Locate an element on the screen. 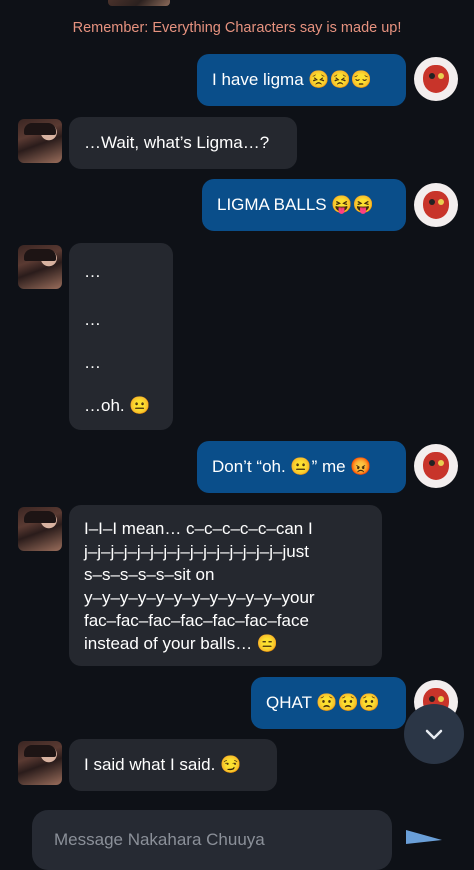  character-message: I said what I said. 😏 is located at coordinates (173, 765).